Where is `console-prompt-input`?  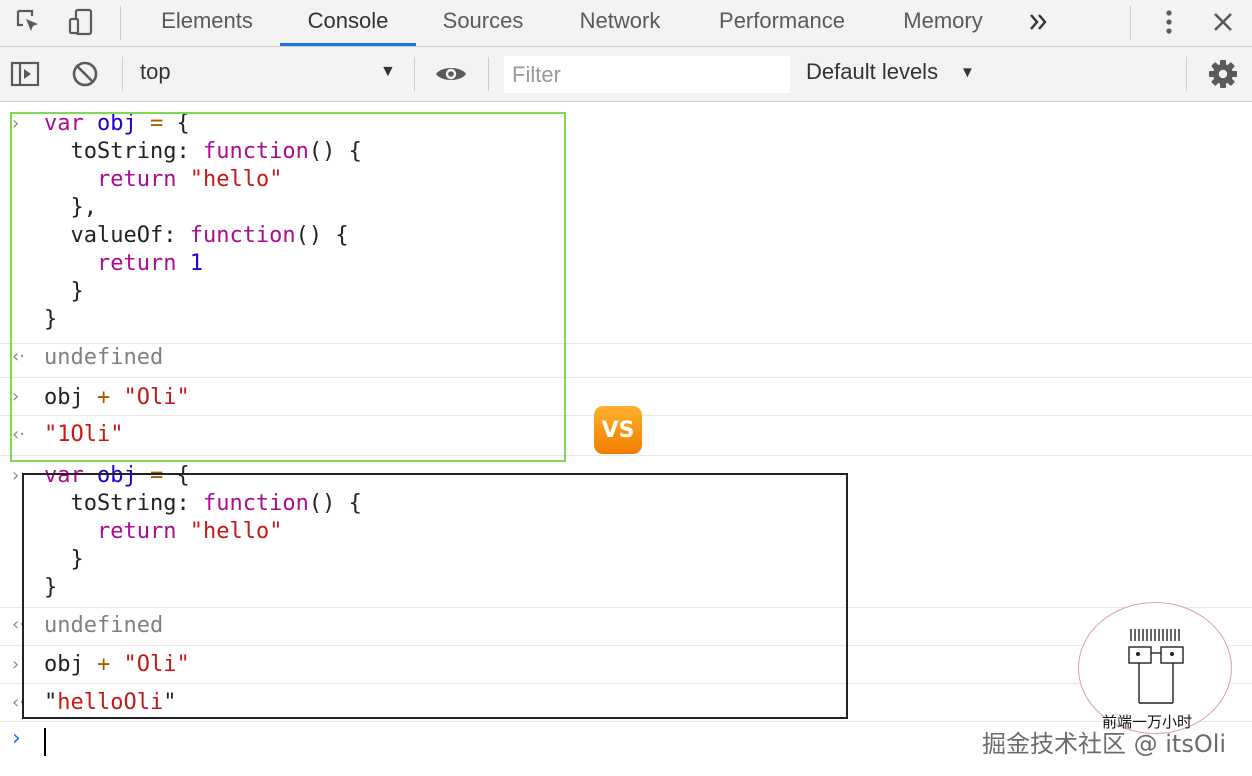
console-prompt-input is located at coordinates (45, 742).